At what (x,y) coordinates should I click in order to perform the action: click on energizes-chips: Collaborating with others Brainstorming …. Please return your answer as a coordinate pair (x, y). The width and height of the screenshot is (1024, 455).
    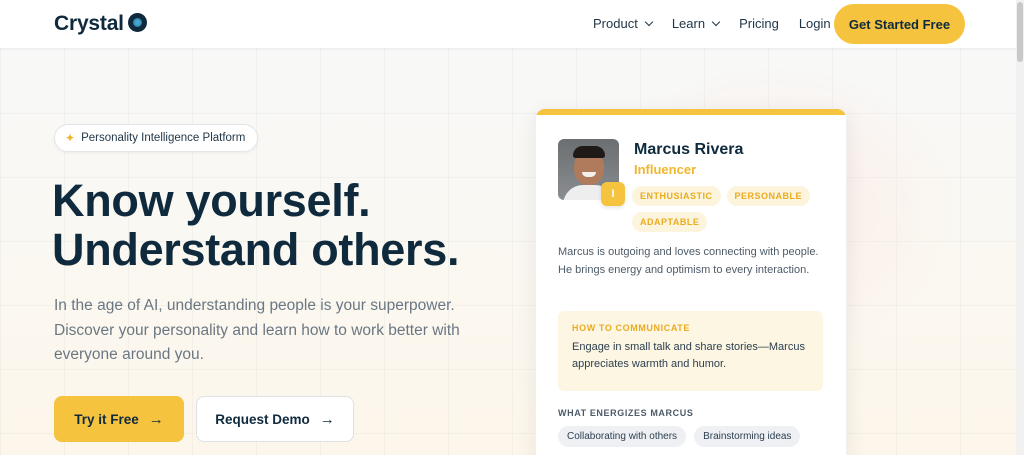
    Looking at the image, I should click on (698, 436).